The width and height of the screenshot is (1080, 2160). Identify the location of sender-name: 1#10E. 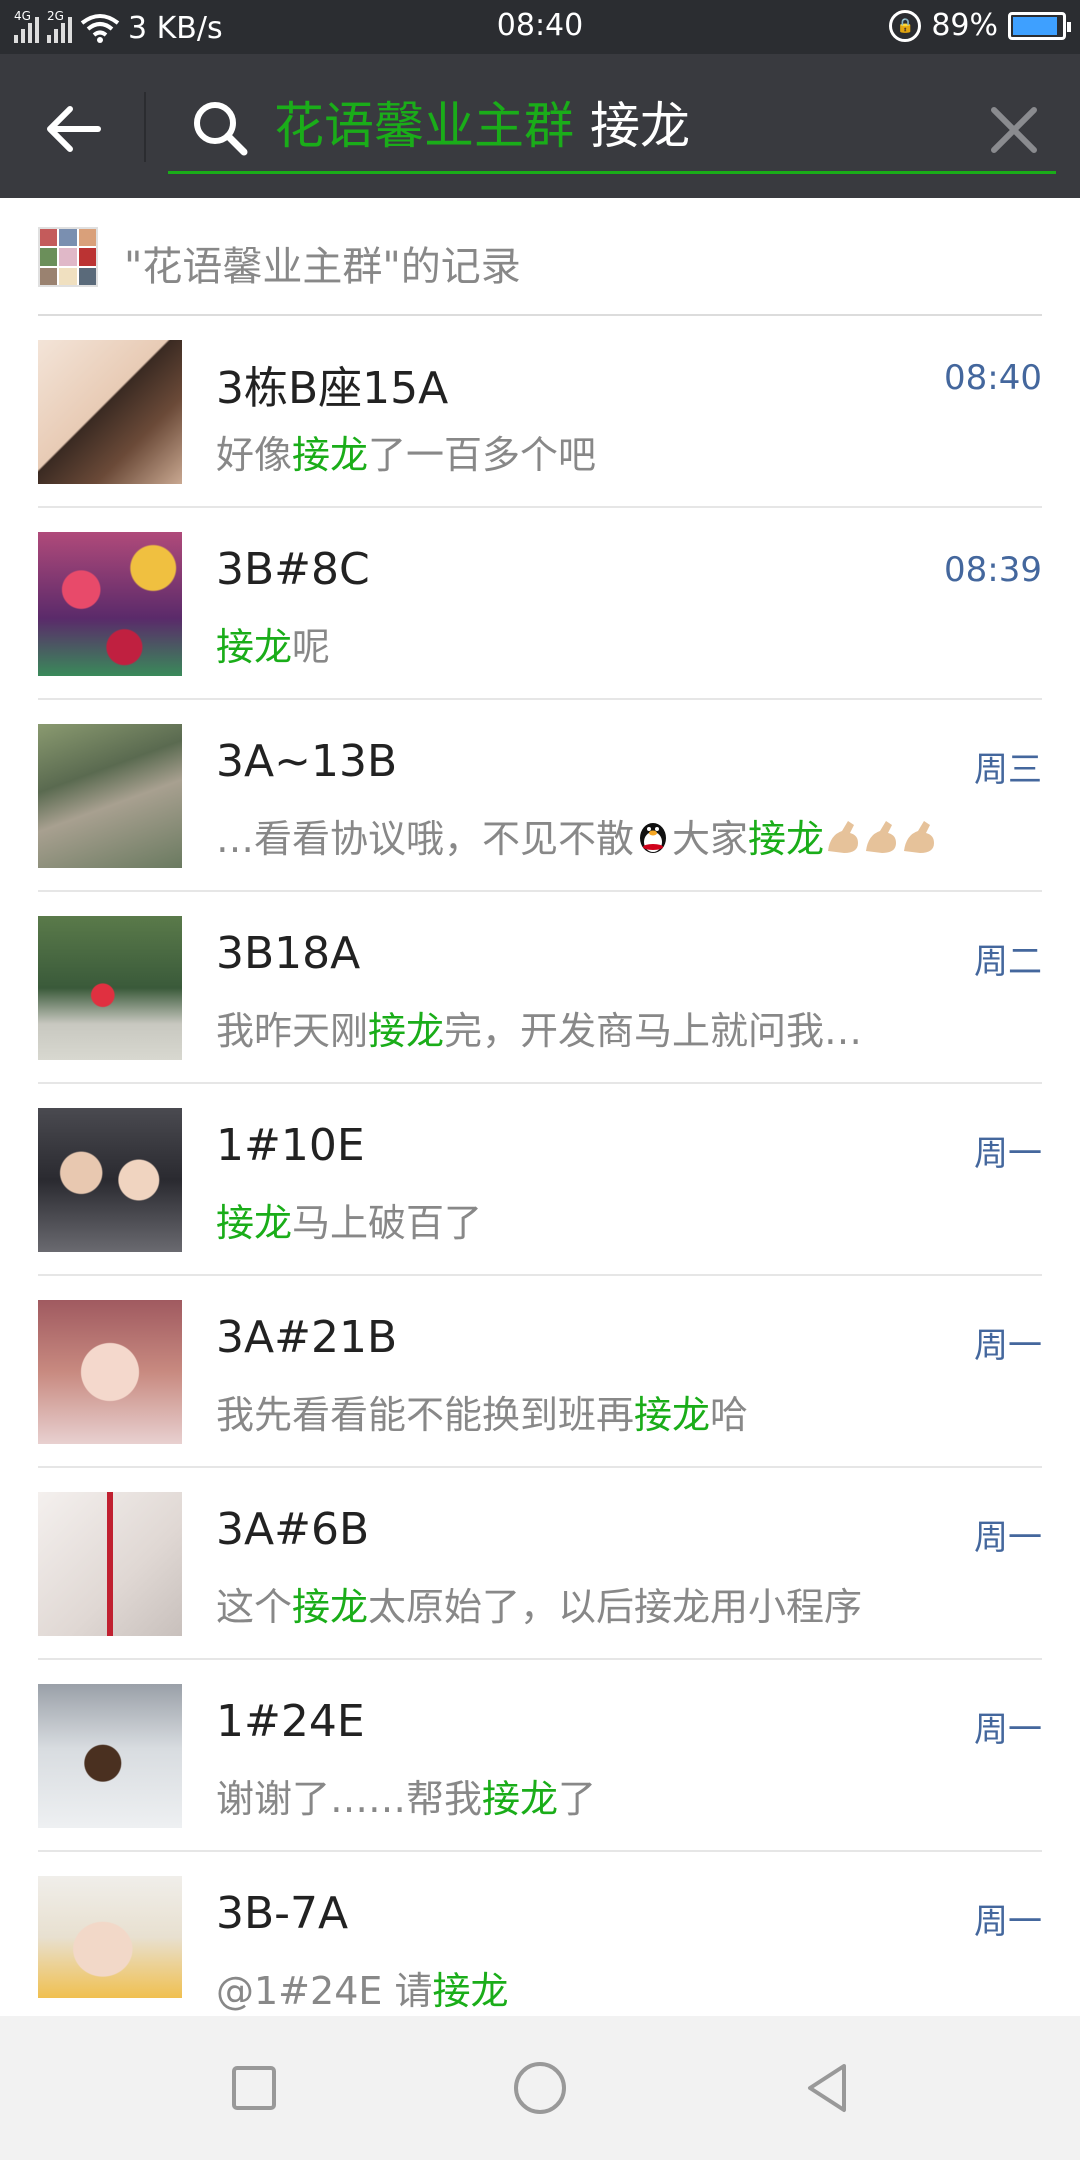
(290, 1145).